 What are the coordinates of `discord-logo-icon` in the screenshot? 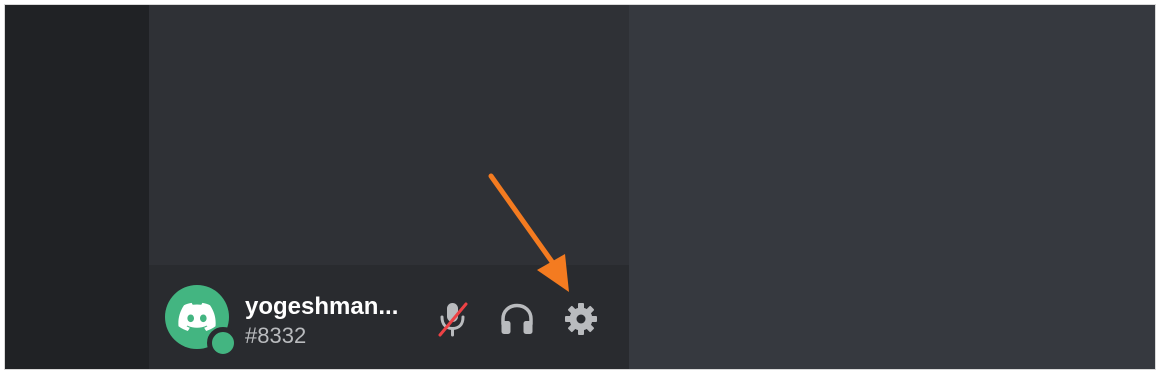 It's located at (197, 316).